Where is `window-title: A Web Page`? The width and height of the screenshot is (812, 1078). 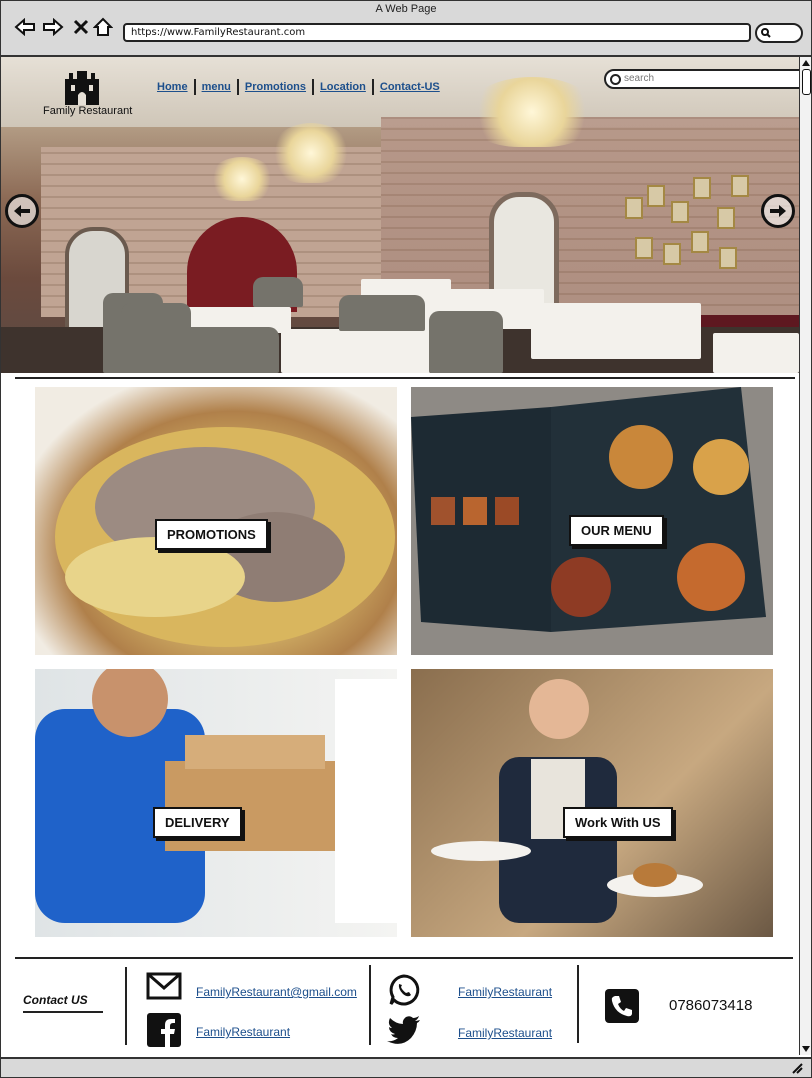 window-title: A Web Page is located at coordinates (406, 9).